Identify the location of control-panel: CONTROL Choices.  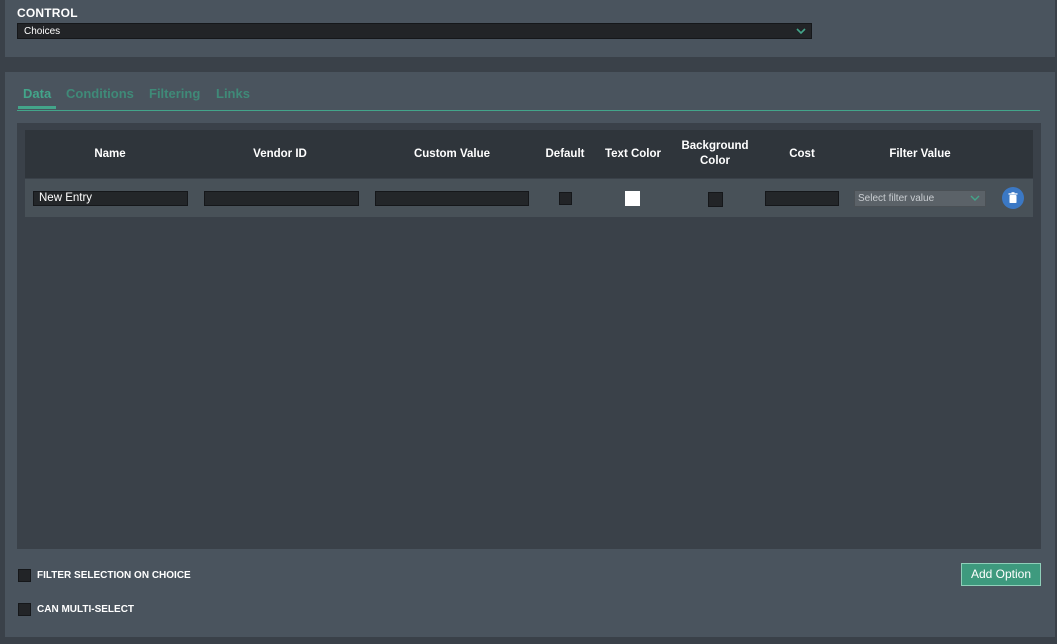
(530, 28).